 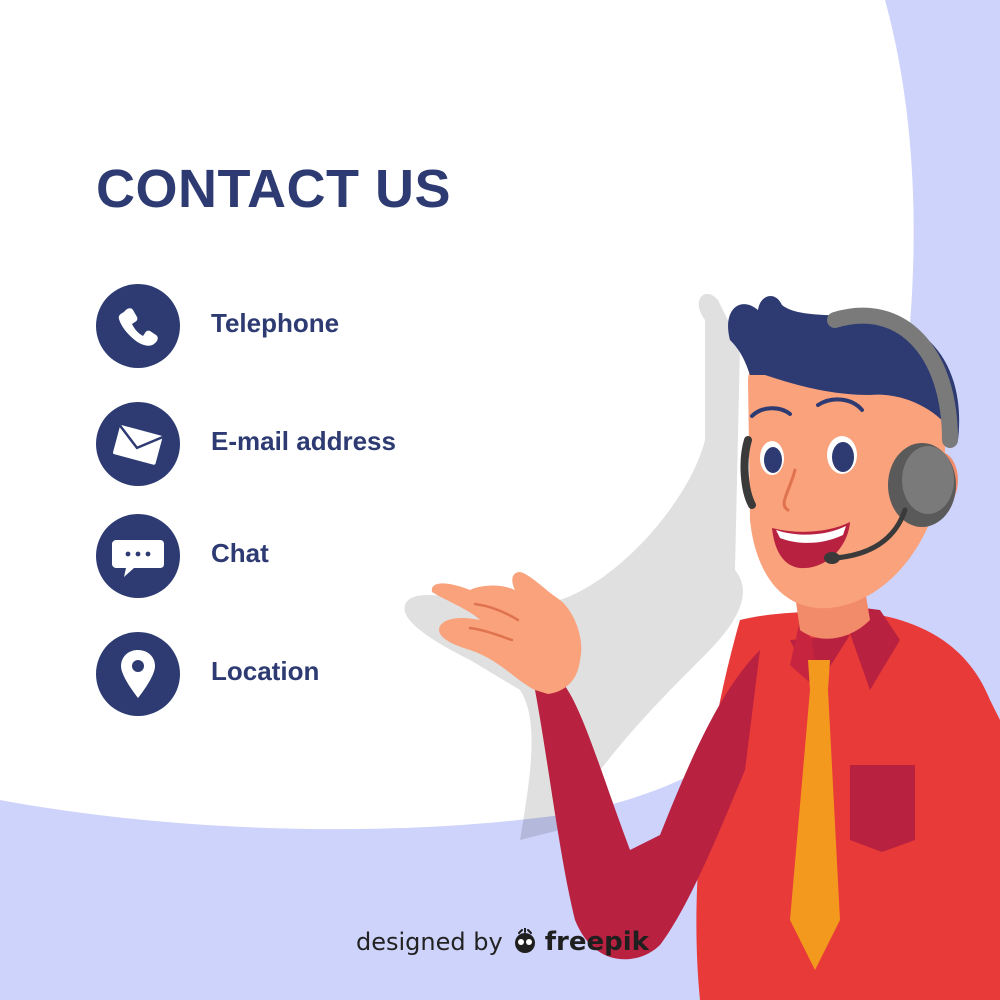 I want to click on freepik-logo-icon, so click(x=524, y=940).